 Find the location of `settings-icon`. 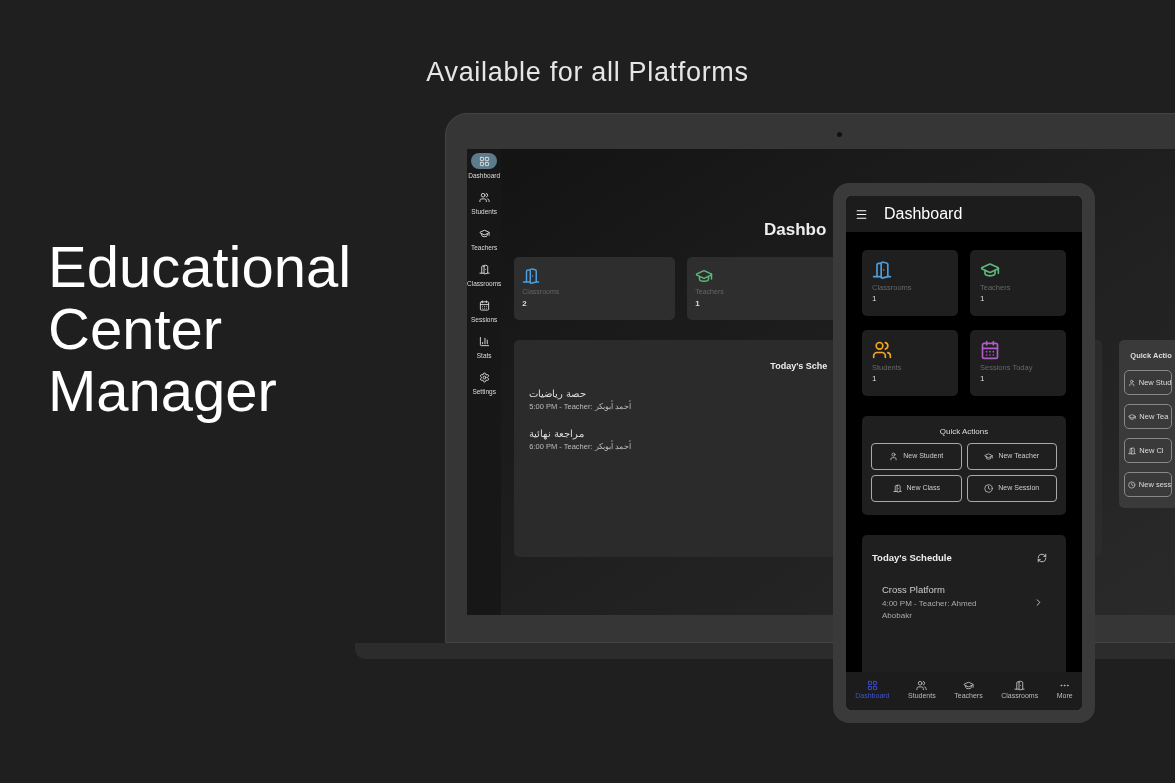

settings-icon is located at coordinates (484, 377).